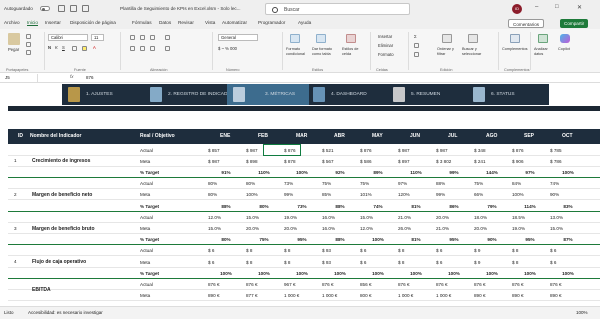  What do you see at coordinates (378, 161) in the screenshot?
I see `cell-value: $ 586` at bounding box center [378, 161].